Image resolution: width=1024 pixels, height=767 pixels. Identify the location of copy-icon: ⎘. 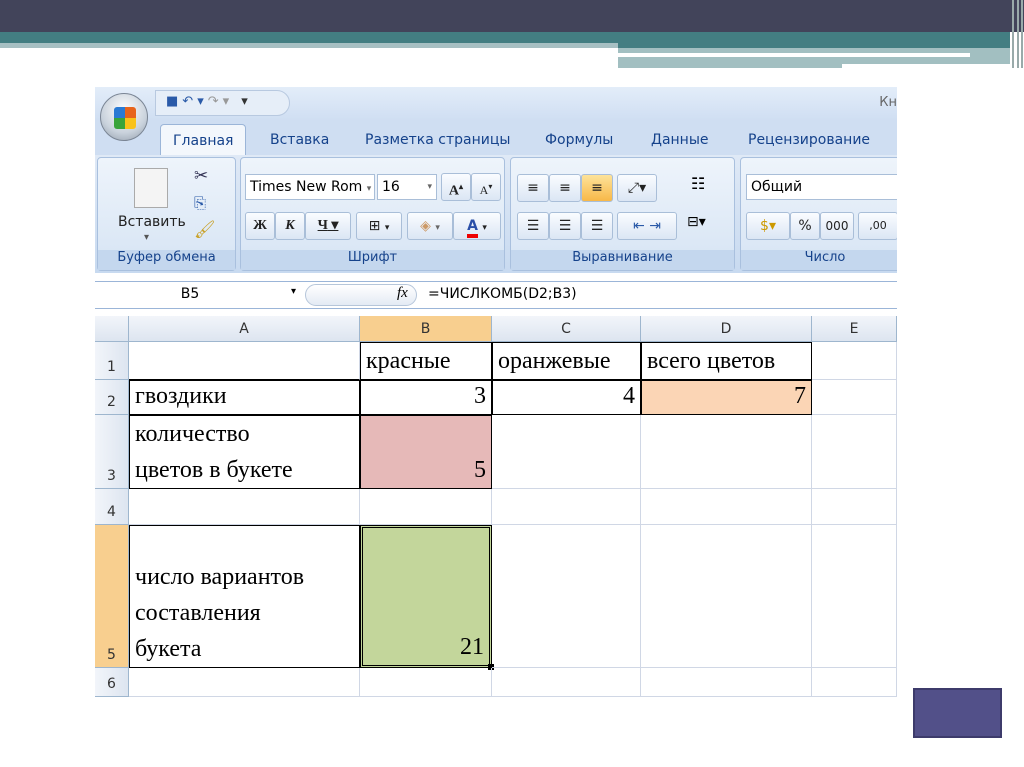
(200, 203).